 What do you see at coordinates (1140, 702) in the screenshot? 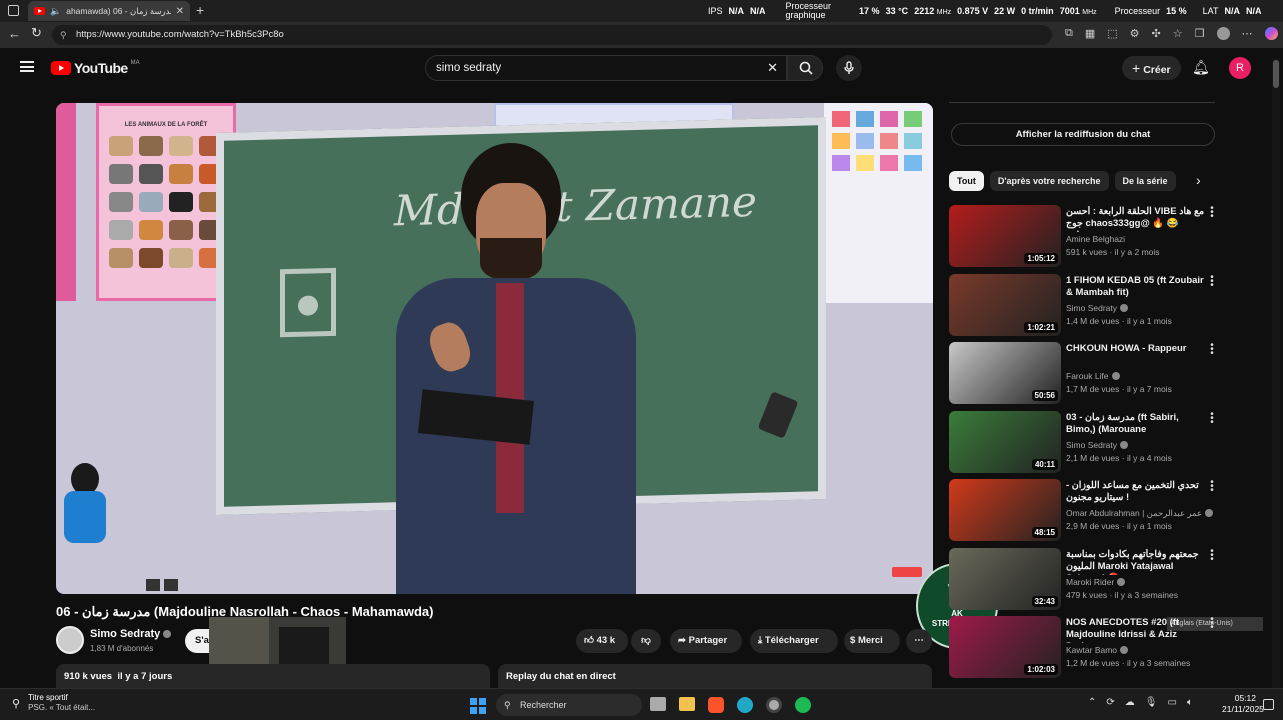
I see `system-tray: ⌃ ⟳ ☁ 🎙︎ ▭ 🔈︎` at bounding box center [1140, 702].